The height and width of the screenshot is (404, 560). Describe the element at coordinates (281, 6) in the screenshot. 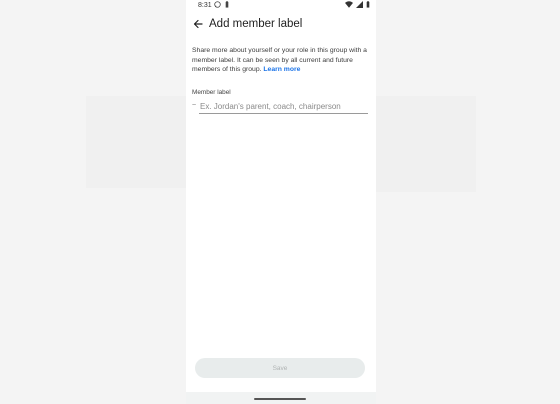

I see `status-bar: 8:31` at that location.